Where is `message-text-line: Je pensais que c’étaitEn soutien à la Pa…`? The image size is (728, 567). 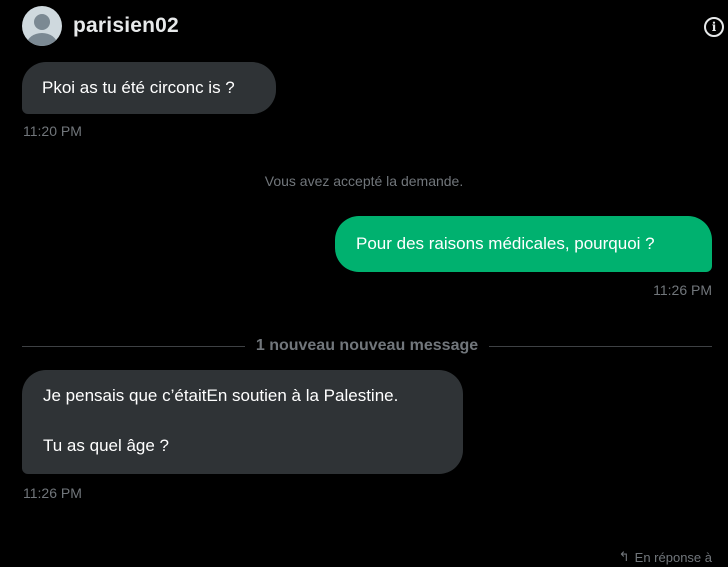
message-text-line: Je pensais que c’étaitEn soutien à la Pa… is located at coordinates (221, 395).